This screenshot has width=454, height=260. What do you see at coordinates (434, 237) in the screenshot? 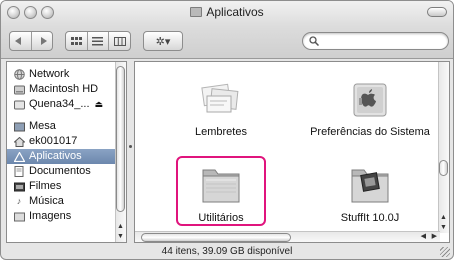
I see `scroll-right-arrow-icon: ▶` at bounding box center [434, 237].